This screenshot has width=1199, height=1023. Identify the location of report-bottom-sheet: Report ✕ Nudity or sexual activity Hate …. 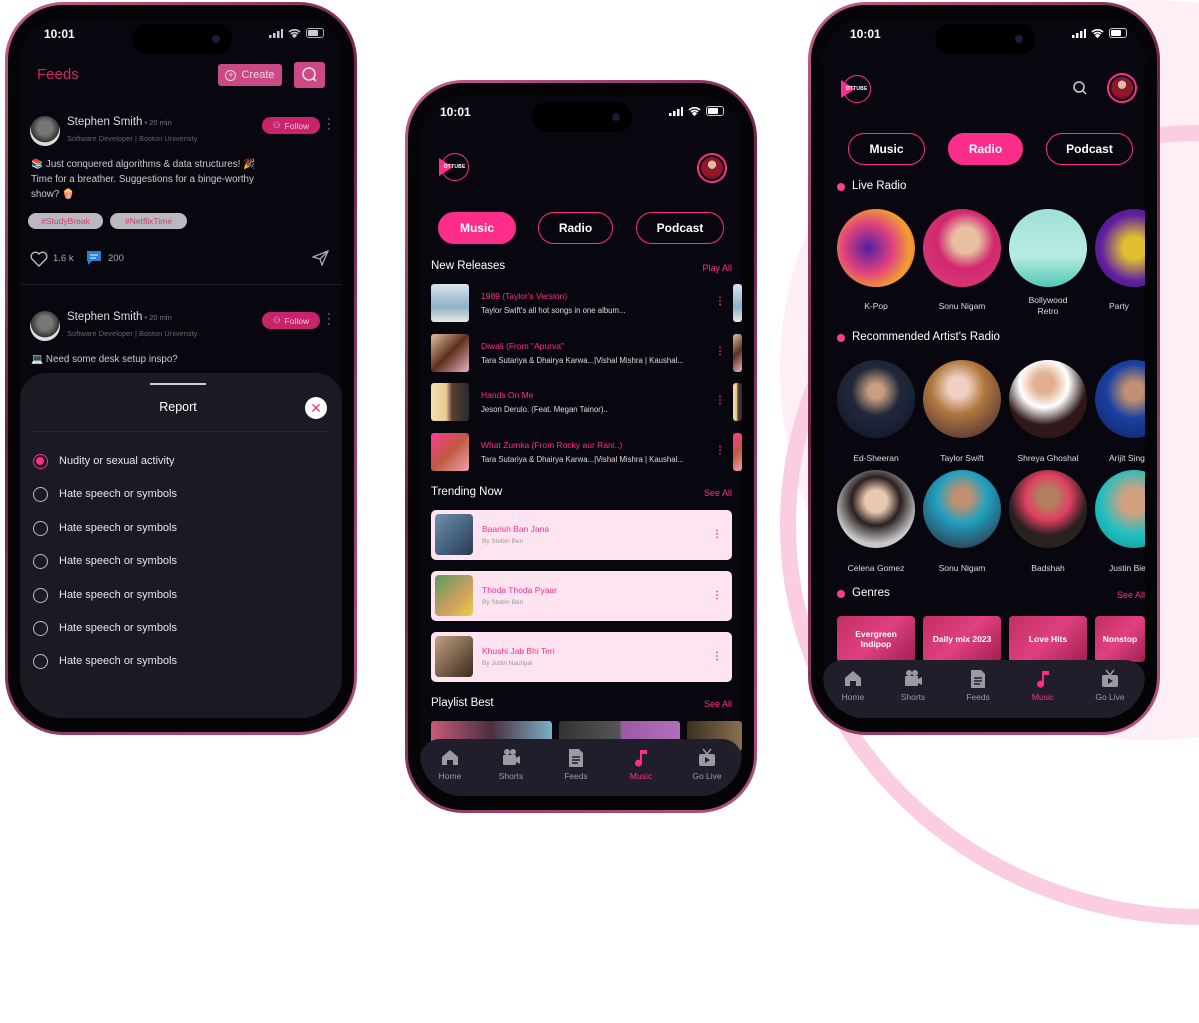
(181, 545).